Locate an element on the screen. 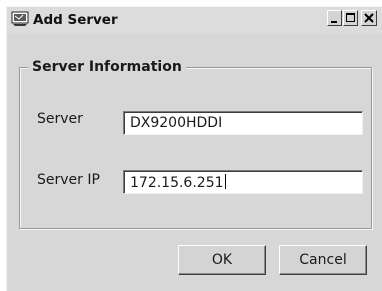  server-input: DX9200HDDI is located at coordinates (243, 123).